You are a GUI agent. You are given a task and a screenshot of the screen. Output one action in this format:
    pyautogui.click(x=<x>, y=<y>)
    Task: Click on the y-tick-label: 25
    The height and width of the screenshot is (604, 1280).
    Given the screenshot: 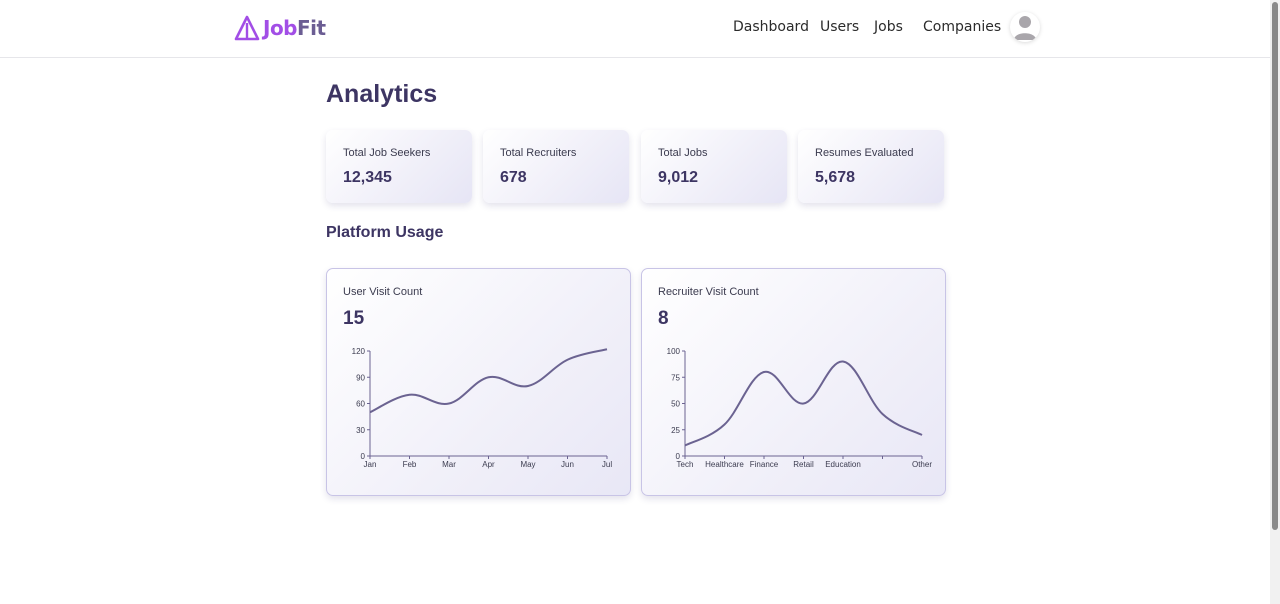 What is the action you would take?
    pyautogui.click(x=675, y=430)
    